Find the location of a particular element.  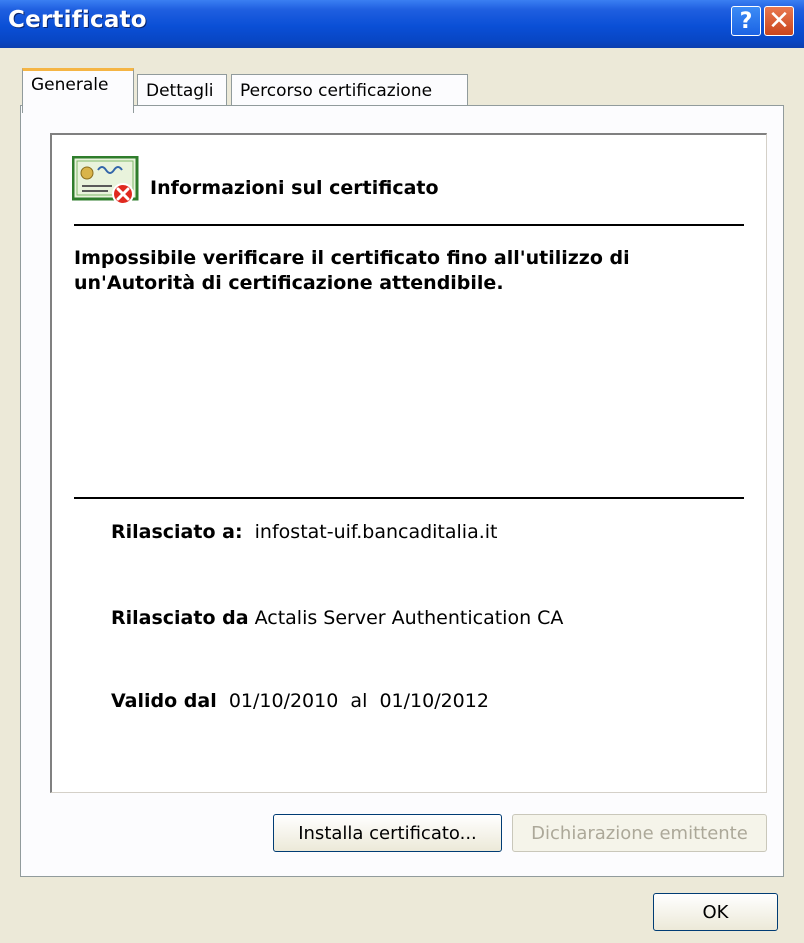

help-button: ? is located at coordinates (746, 21).